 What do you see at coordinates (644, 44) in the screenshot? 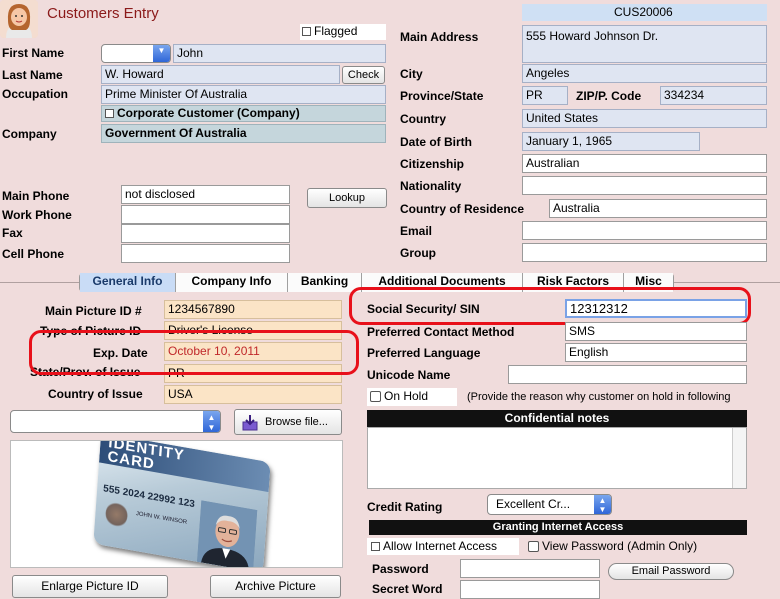
I see `main-address-input: 555 Howard Johnson Dr.` at bounding box center [644, 44].